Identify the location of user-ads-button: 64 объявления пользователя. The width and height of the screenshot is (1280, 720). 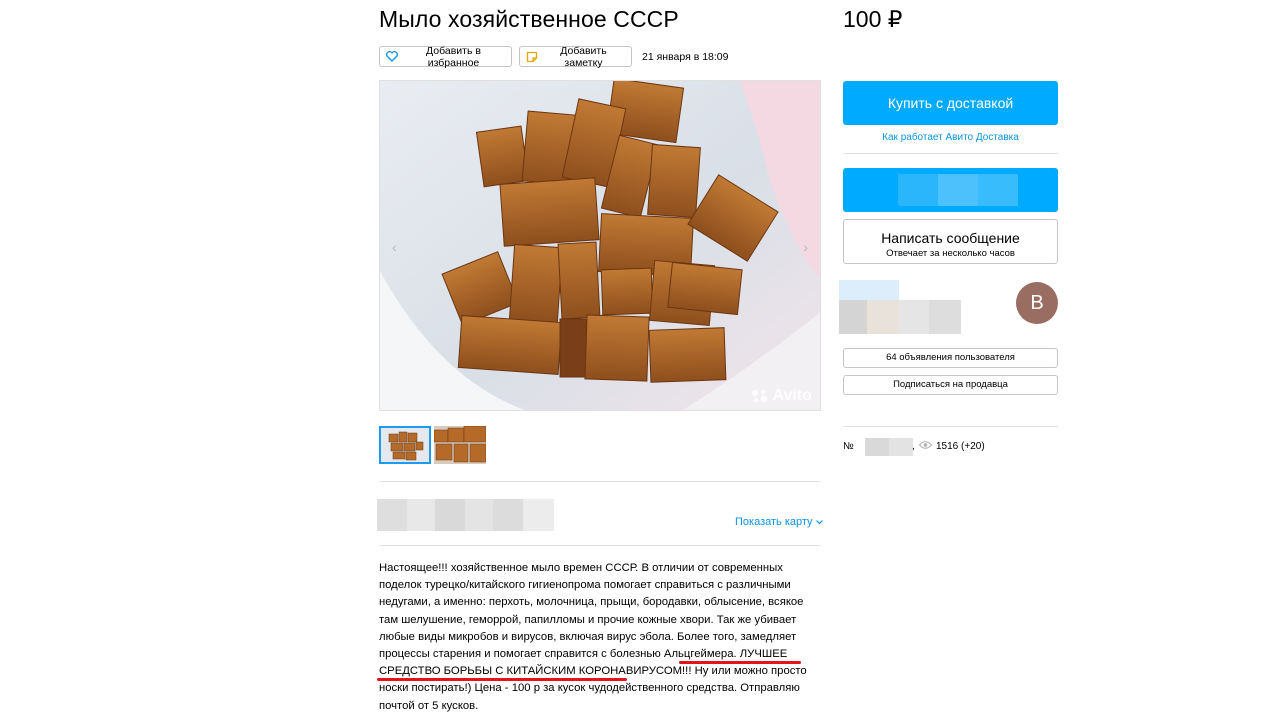
(950, 358).